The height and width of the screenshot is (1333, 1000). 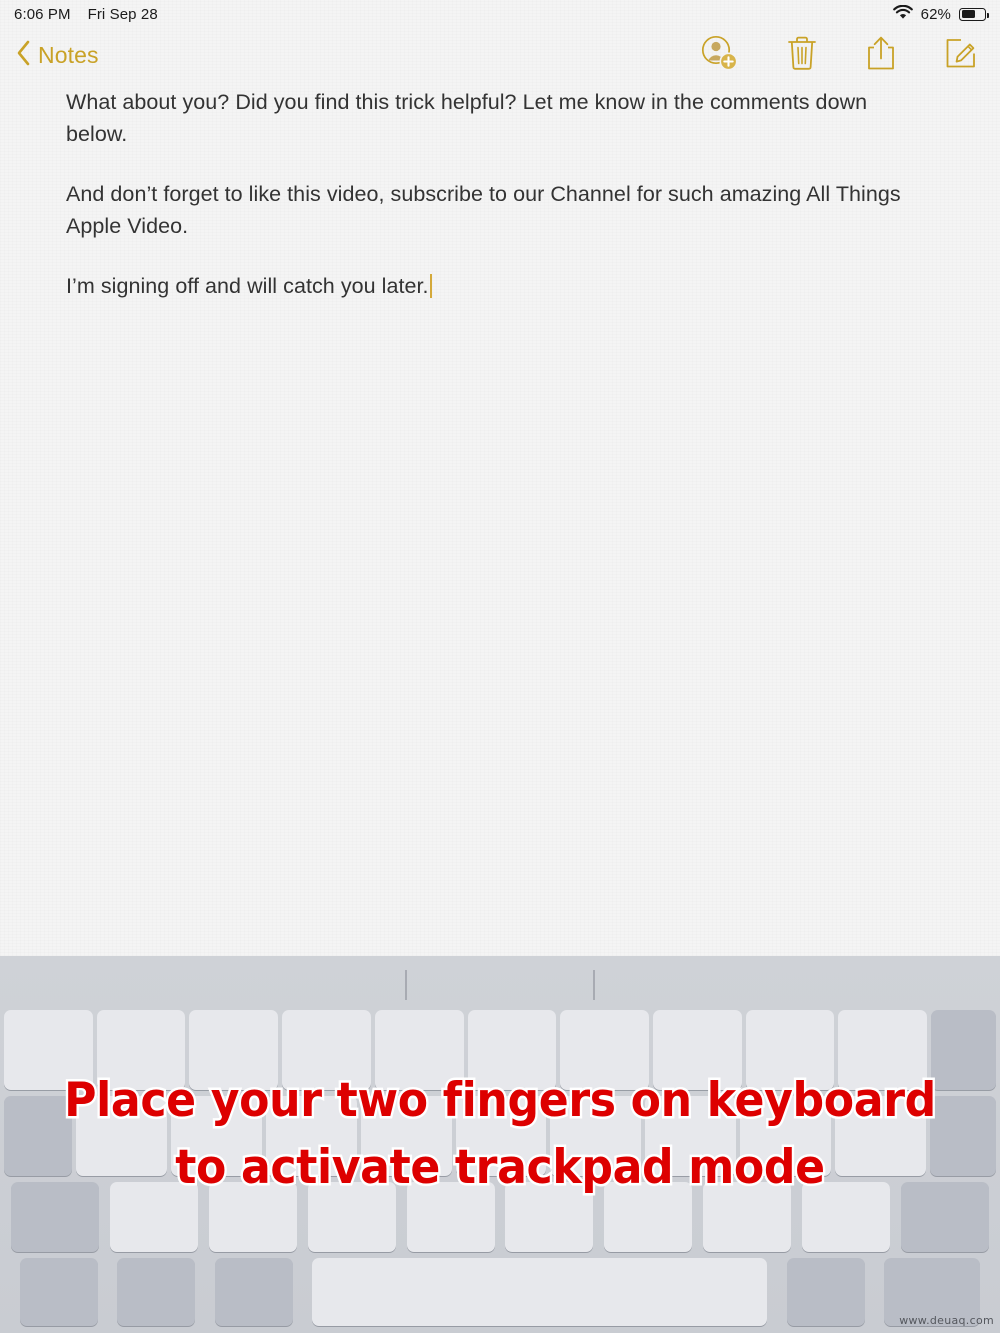 What do you see at coordinates (431, 286) in the screenshot?
I see `text-cursor` at bounding box center [431, 286].